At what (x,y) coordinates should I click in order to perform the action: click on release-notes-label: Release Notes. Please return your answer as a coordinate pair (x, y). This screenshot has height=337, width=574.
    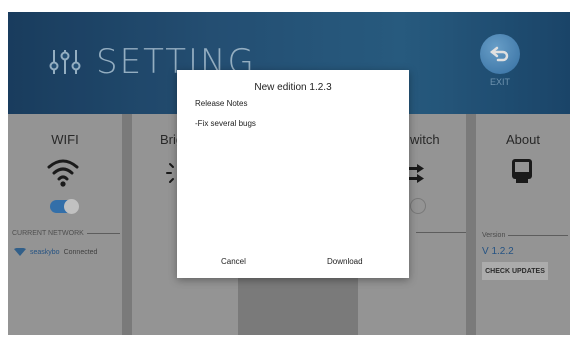
    Looking at the image, I should click on (221, 103).